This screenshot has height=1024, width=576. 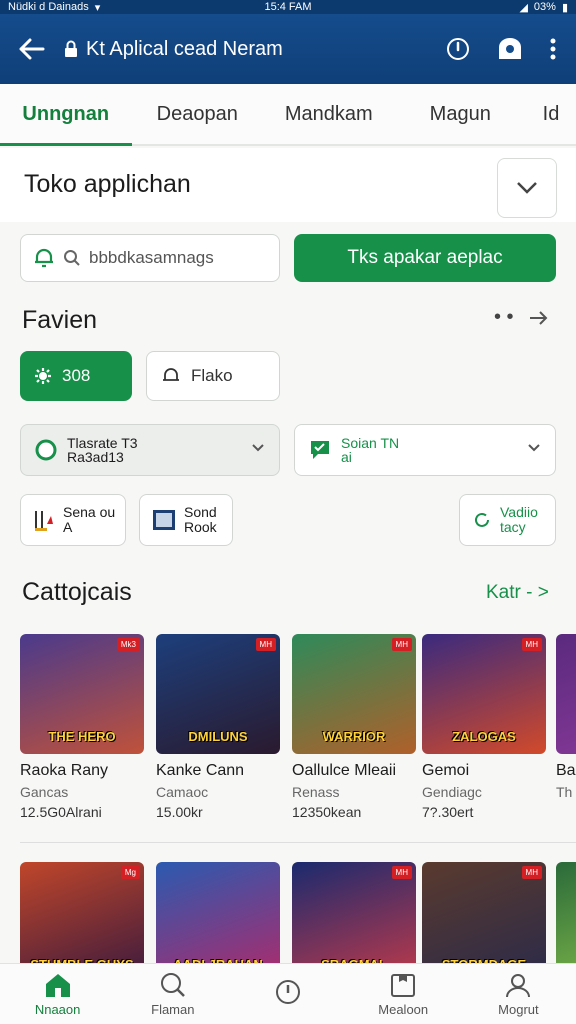 What do you see at coordinates (107, 184) in the screenshot?
I see `store-title: Toko applichan` at bounding box center [107, 184].